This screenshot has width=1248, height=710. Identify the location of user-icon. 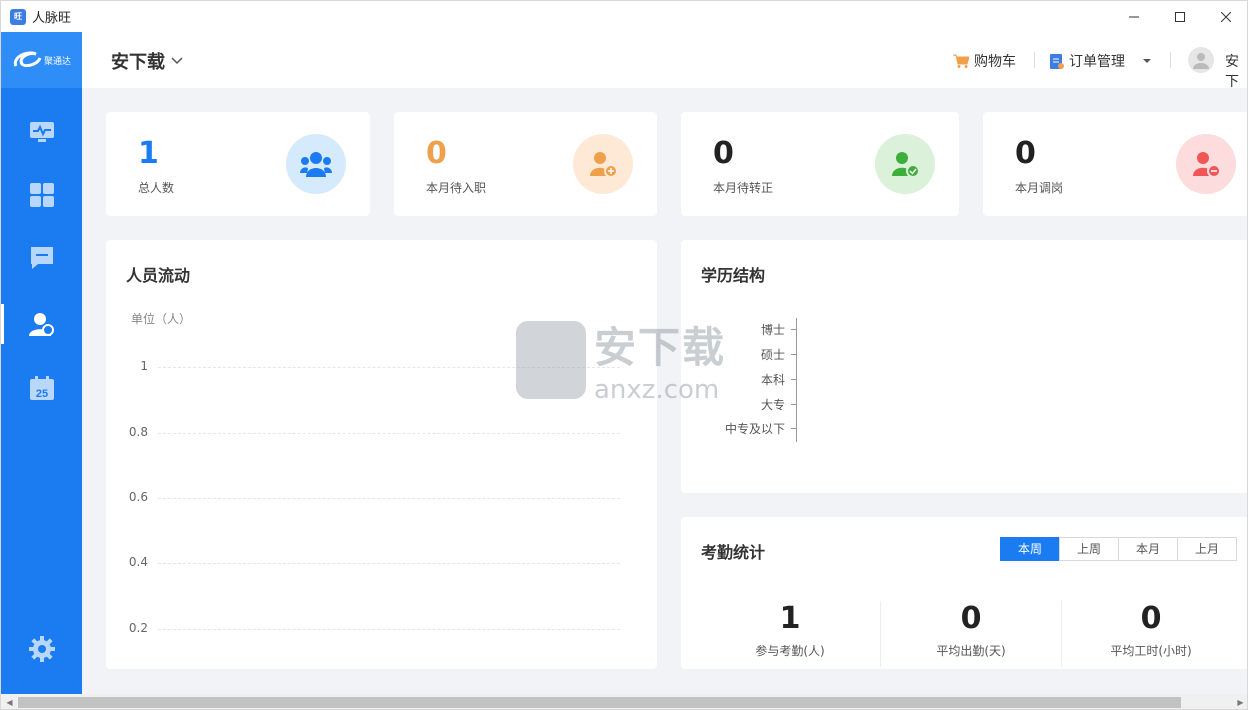
(1201, 61).